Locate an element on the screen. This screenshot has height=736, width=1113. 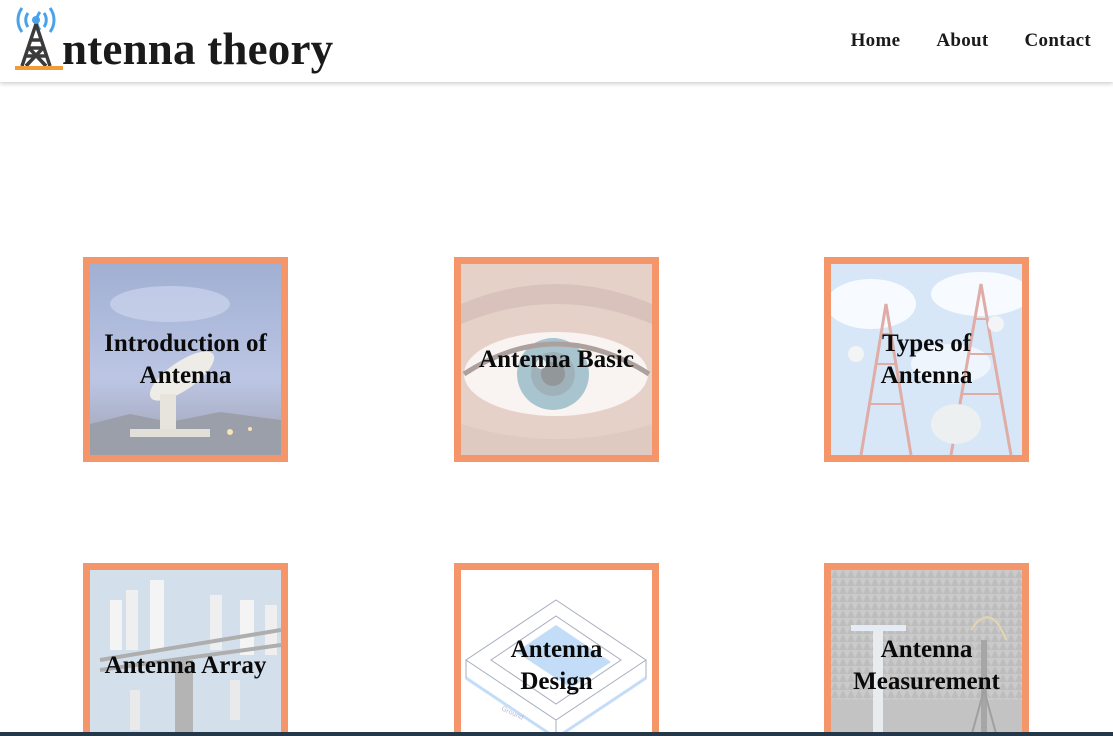
card-antenna-measurement: Antenna Measurement is located at coordinates (926, 649).